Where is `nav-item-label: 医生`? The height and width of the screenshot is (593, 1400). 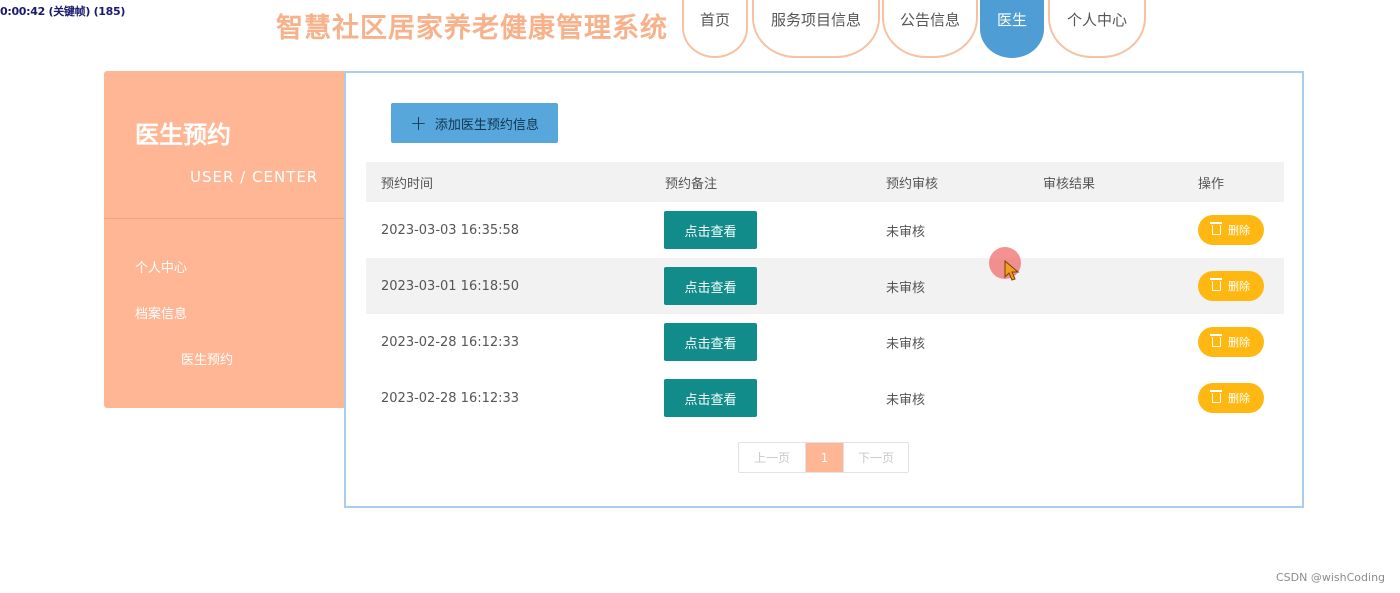
nav-item-label: 医生 is located at coordinates (1011, 19).